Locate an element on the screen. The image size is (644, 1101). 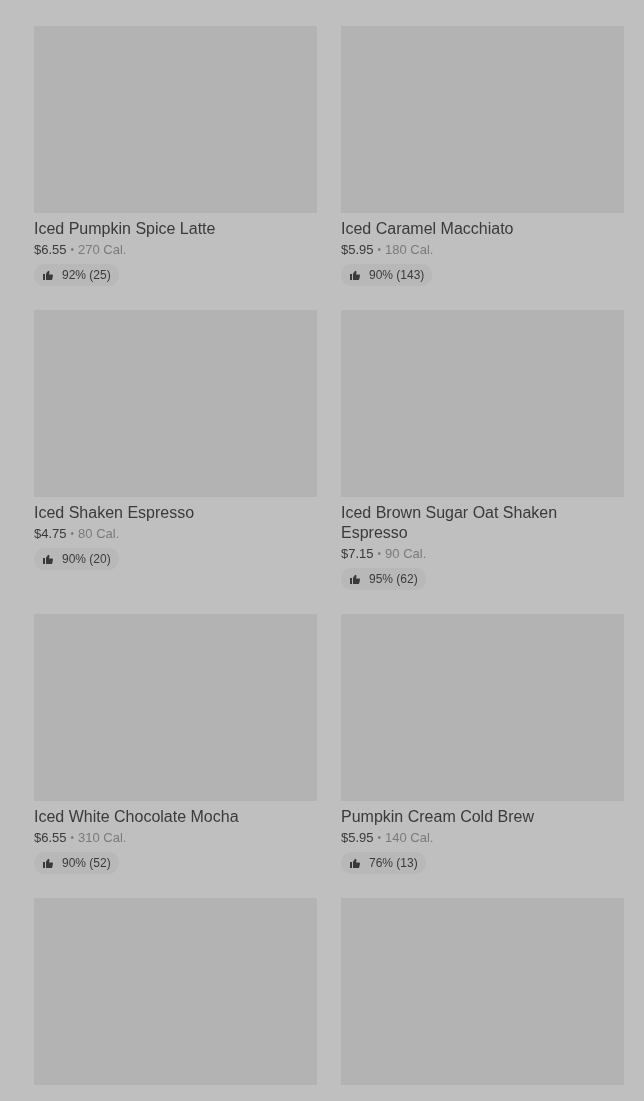
item-title: Iced Shaken Espresso is located at coordinates (175, 513).